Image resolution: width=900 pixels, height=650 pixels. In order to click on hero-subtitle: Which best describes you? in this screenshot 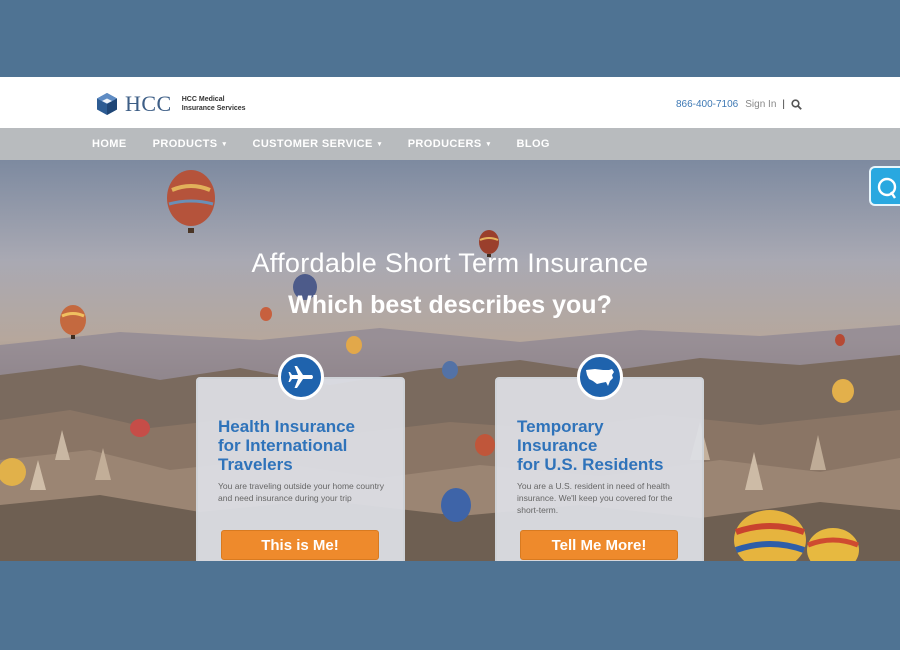, I will do `click(450, 305)`.